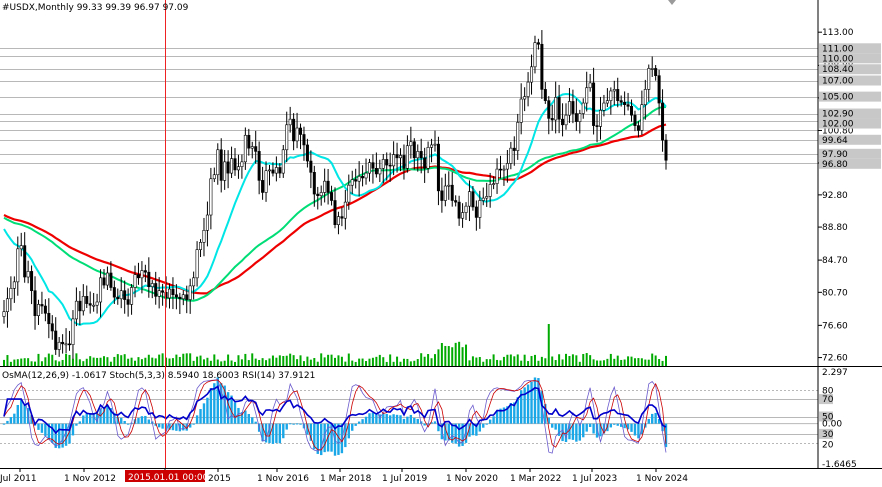 This screenshot has height=487, width=882. I want to click on x-tick-label: 1 Nov 2016, so click(283, 479).